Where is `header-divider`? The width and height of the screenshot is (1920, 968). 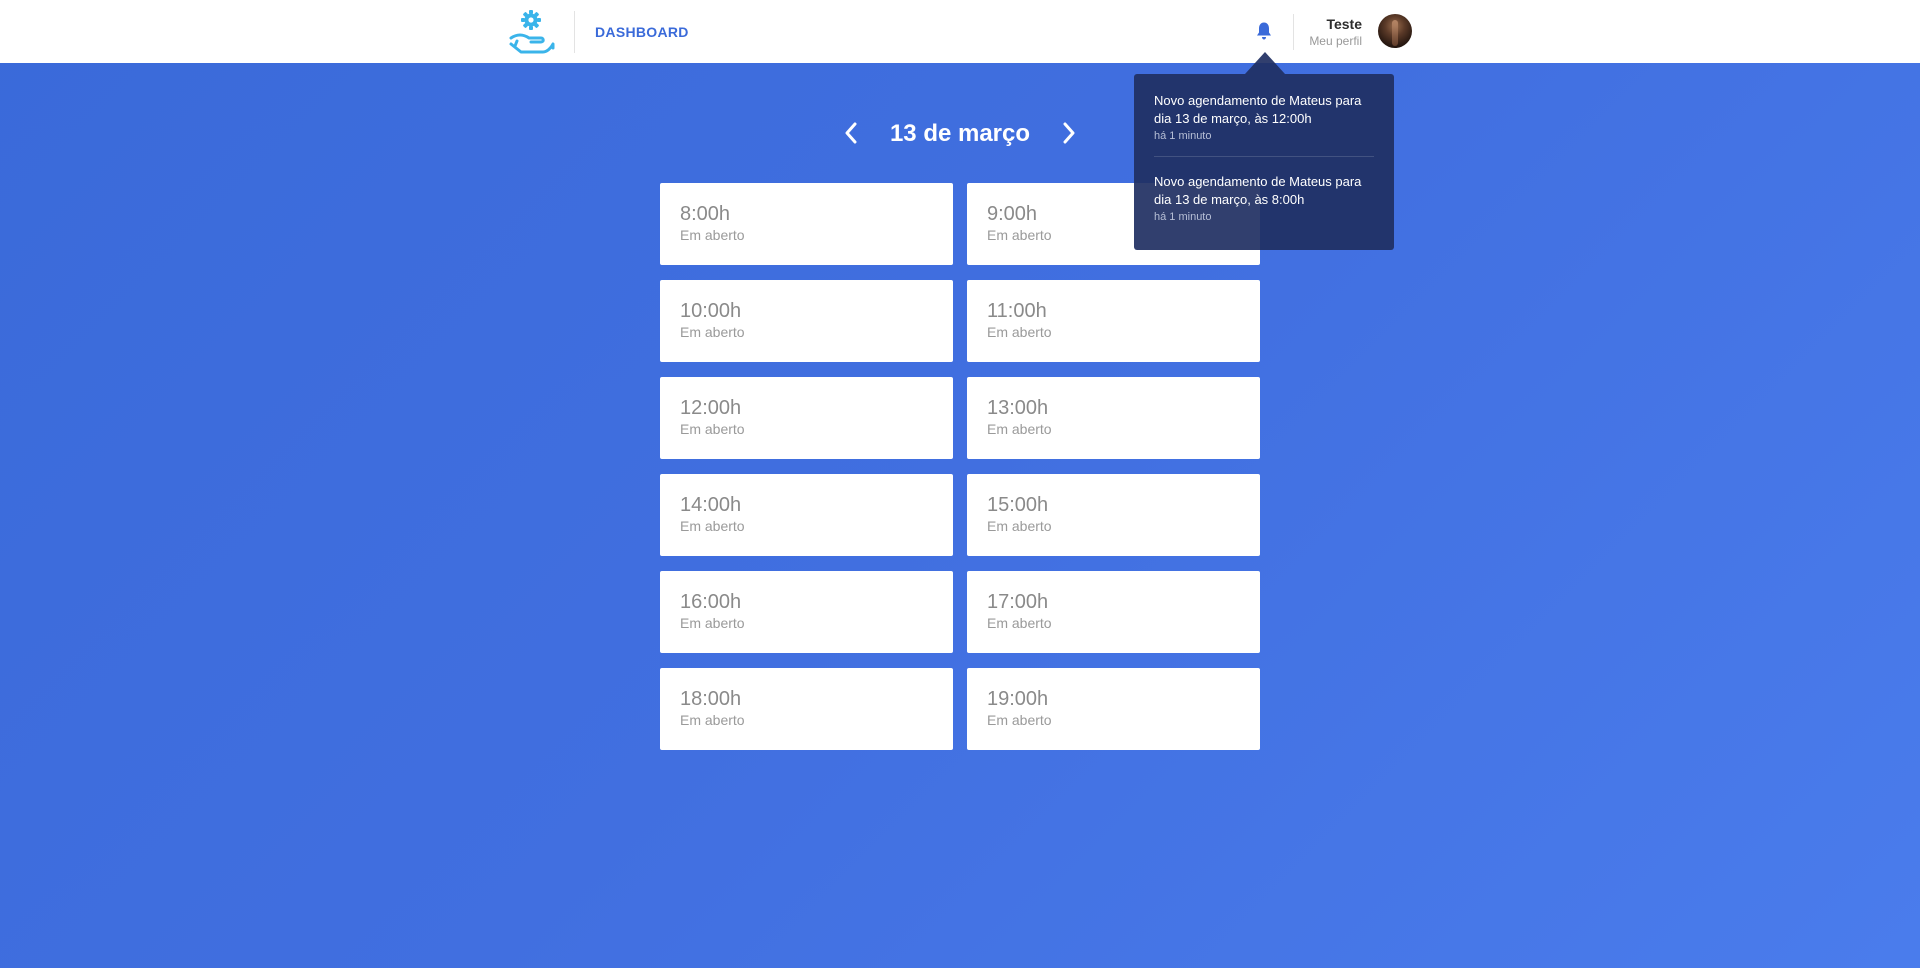
header-divider is located at coordinates (574, 32).